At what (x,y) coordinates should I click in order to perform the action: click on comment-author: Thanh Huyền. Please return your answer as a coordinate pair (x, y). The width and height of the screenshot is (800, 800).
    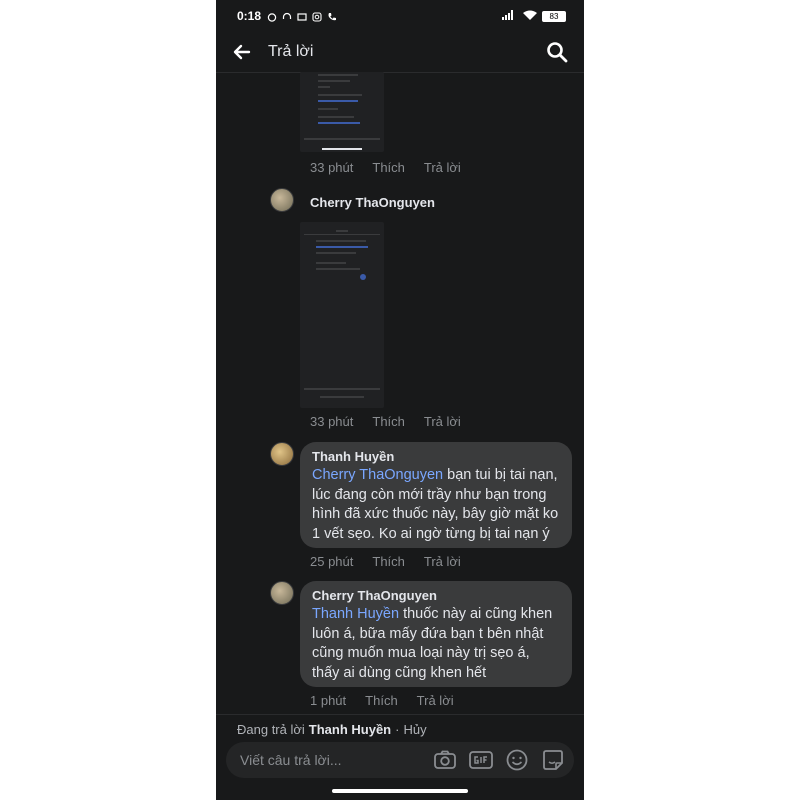
    Looking at the image, I should click on (436, 456).